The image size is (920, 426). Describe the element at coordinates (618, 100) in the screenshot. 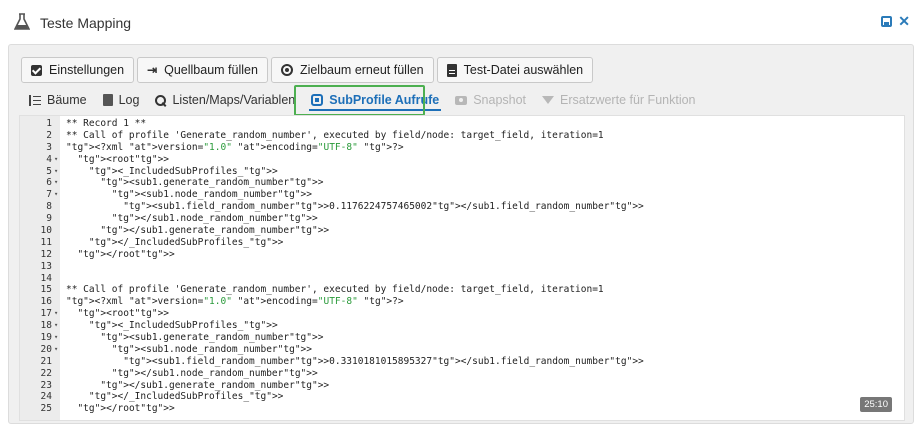

I see `tab-replacement-values: Ersatzwerte für Funktion` at that location.